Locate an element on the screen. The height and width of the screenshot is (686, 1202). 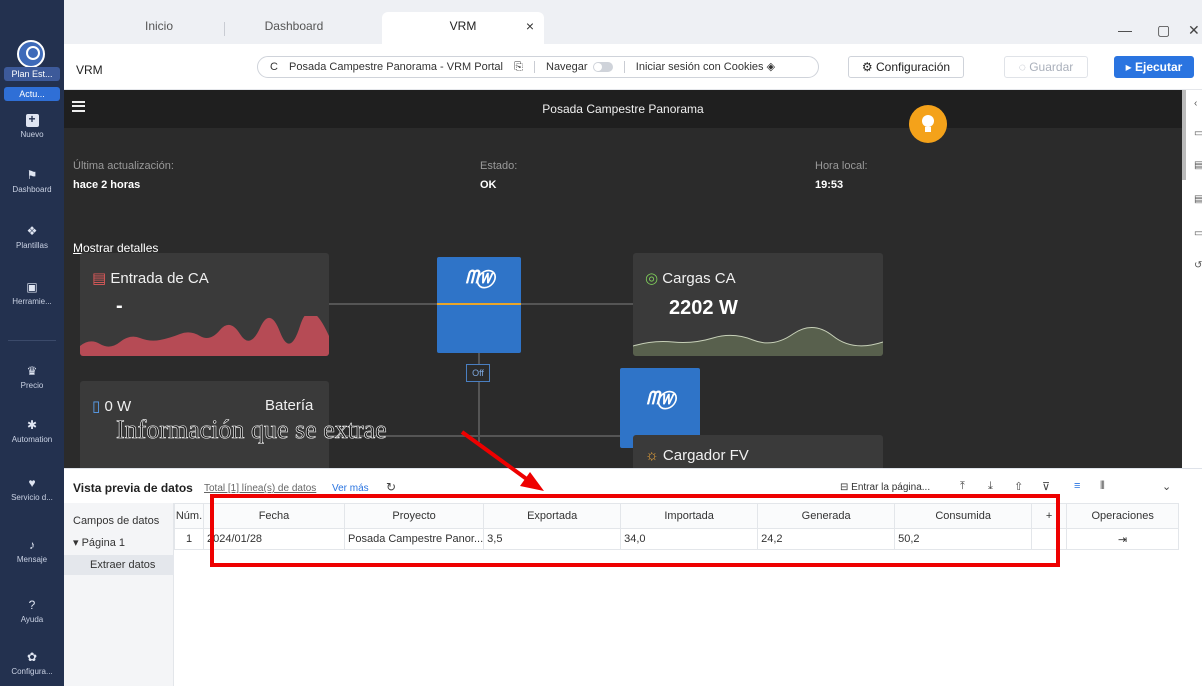
row-action-icon: ⇥ is located at coordinates (1123, 539).